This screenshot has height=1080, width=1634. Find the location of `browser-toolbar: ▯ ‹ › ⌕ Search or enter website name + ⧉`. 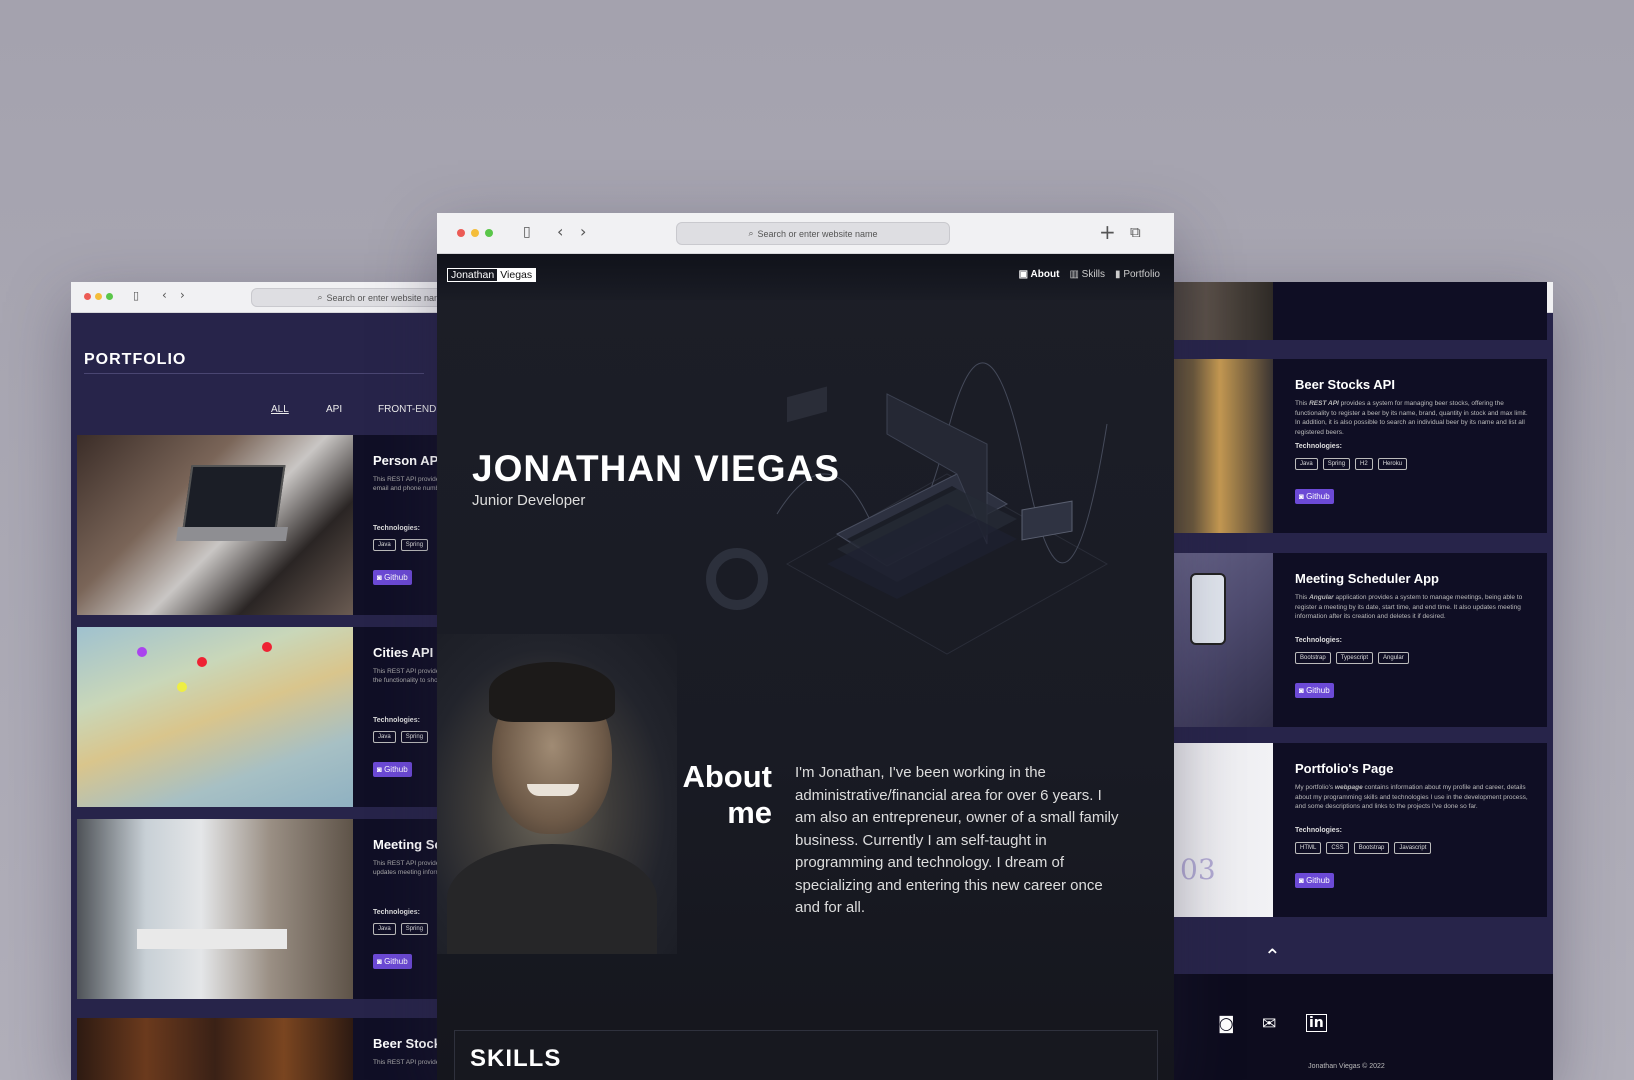

browser-toolbar: ▯ ‹ › ⌕ Search or enter website name + ⧉ is located at coordinates (805, 233).